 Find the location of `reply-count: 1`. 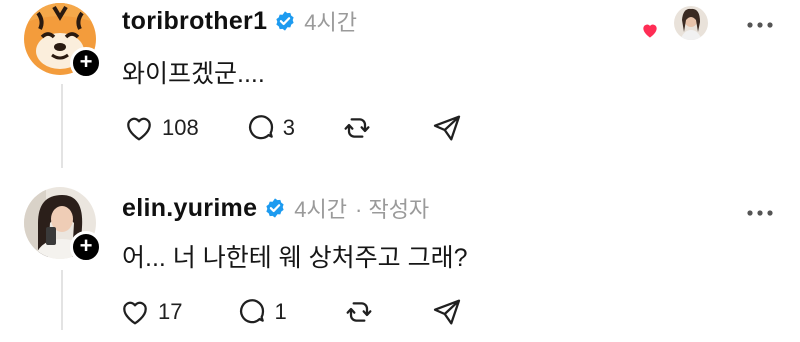

reply-count: 1 is located at coordinates (280, 311).